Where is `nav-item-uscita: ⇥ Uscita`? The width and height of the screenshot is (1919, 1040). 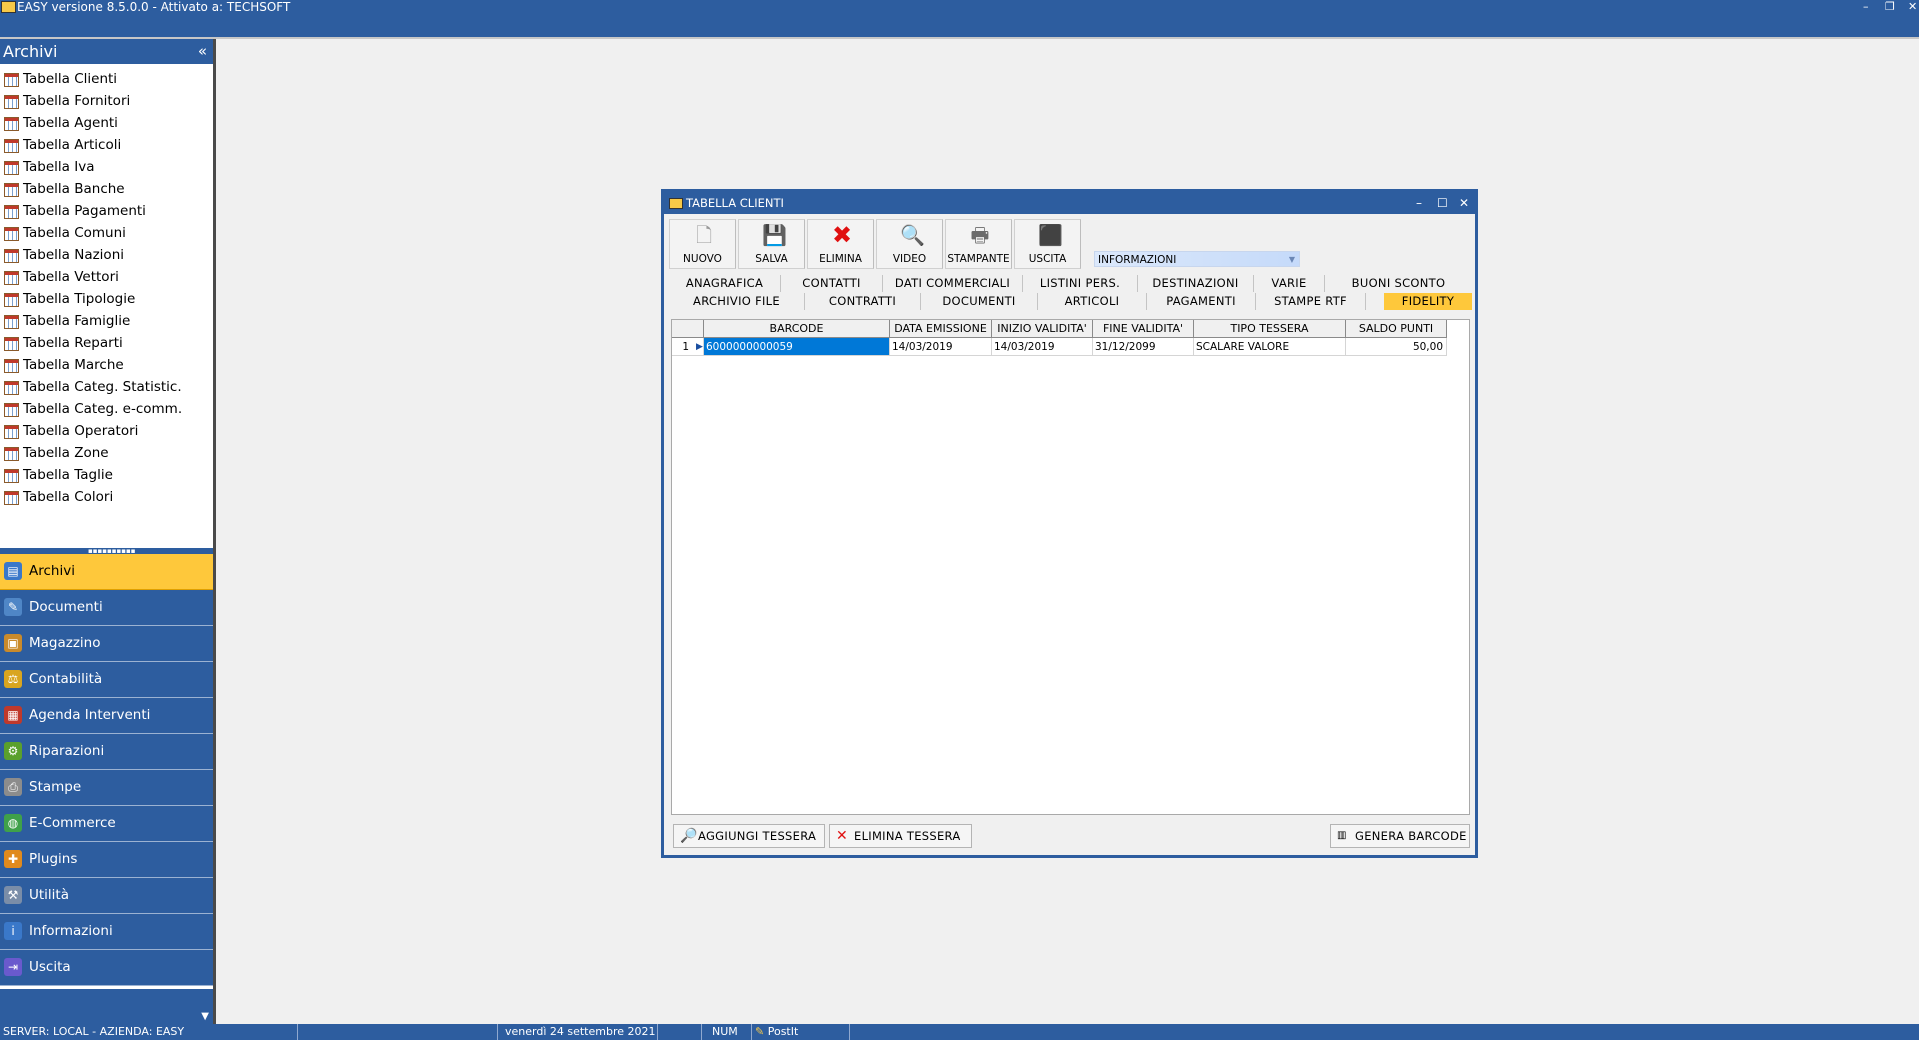
nav-item-uscita: ⇥ Uscita is located at coordinates (106, 968).